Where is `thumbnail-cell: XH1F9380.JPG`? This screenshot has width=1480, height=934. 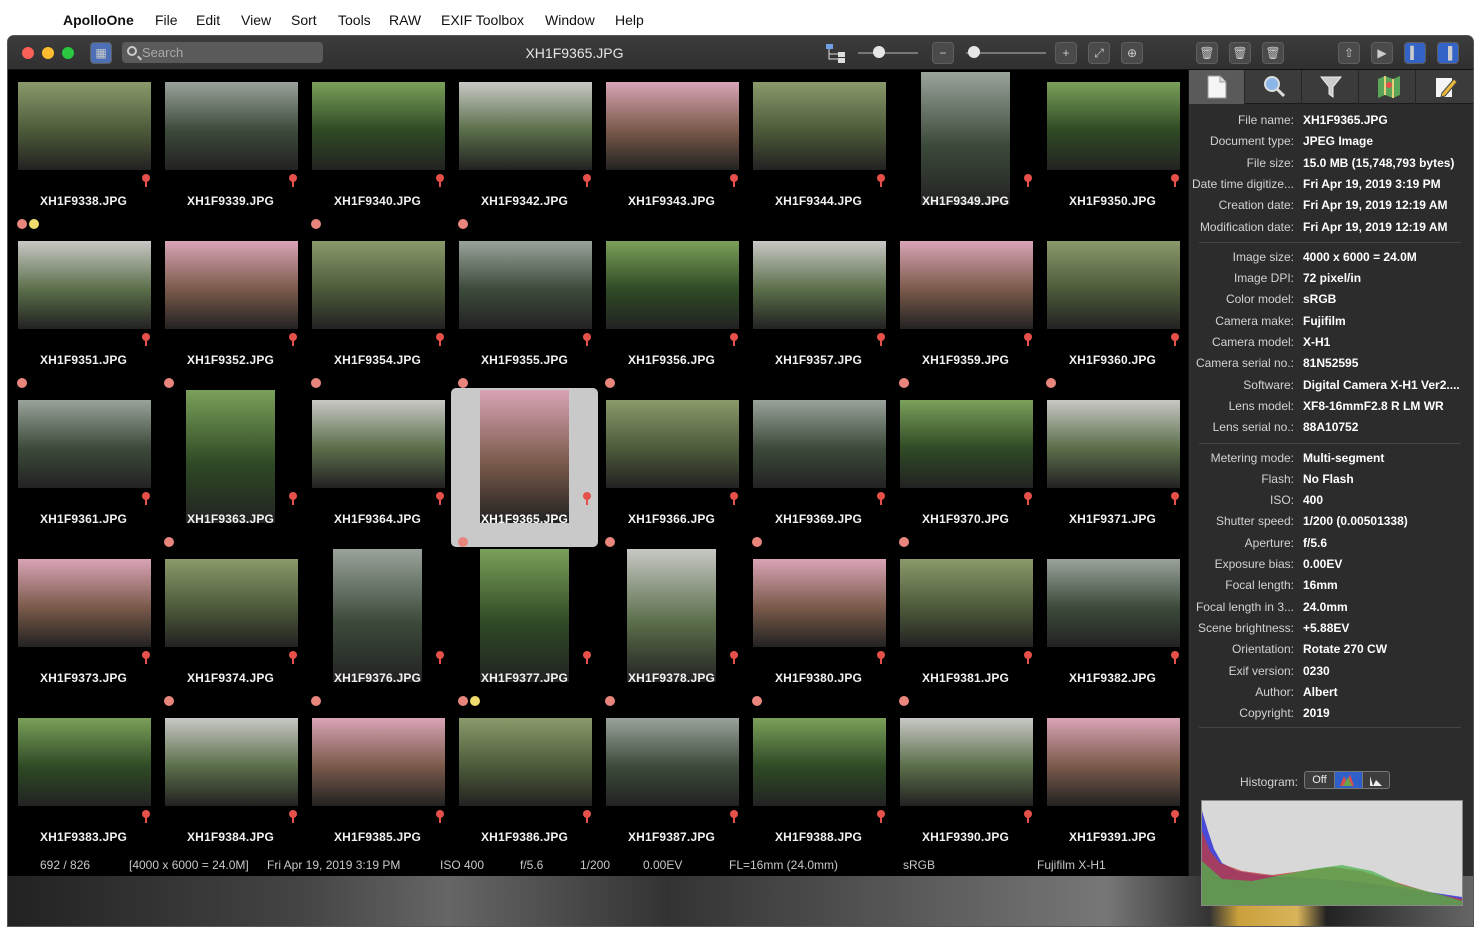 thumbnail-cell: XH1F9380.JPG is located at coordinates (818, 621).